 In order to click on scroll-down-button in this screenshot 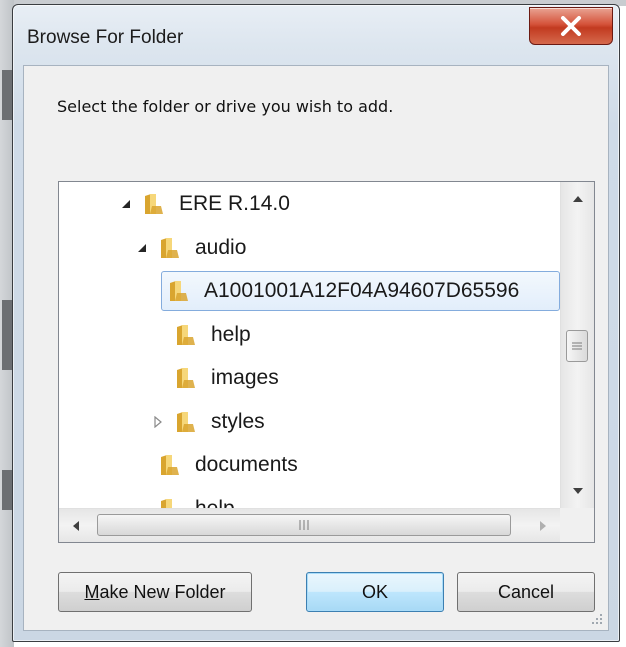, I will do `click(577, 491)`.